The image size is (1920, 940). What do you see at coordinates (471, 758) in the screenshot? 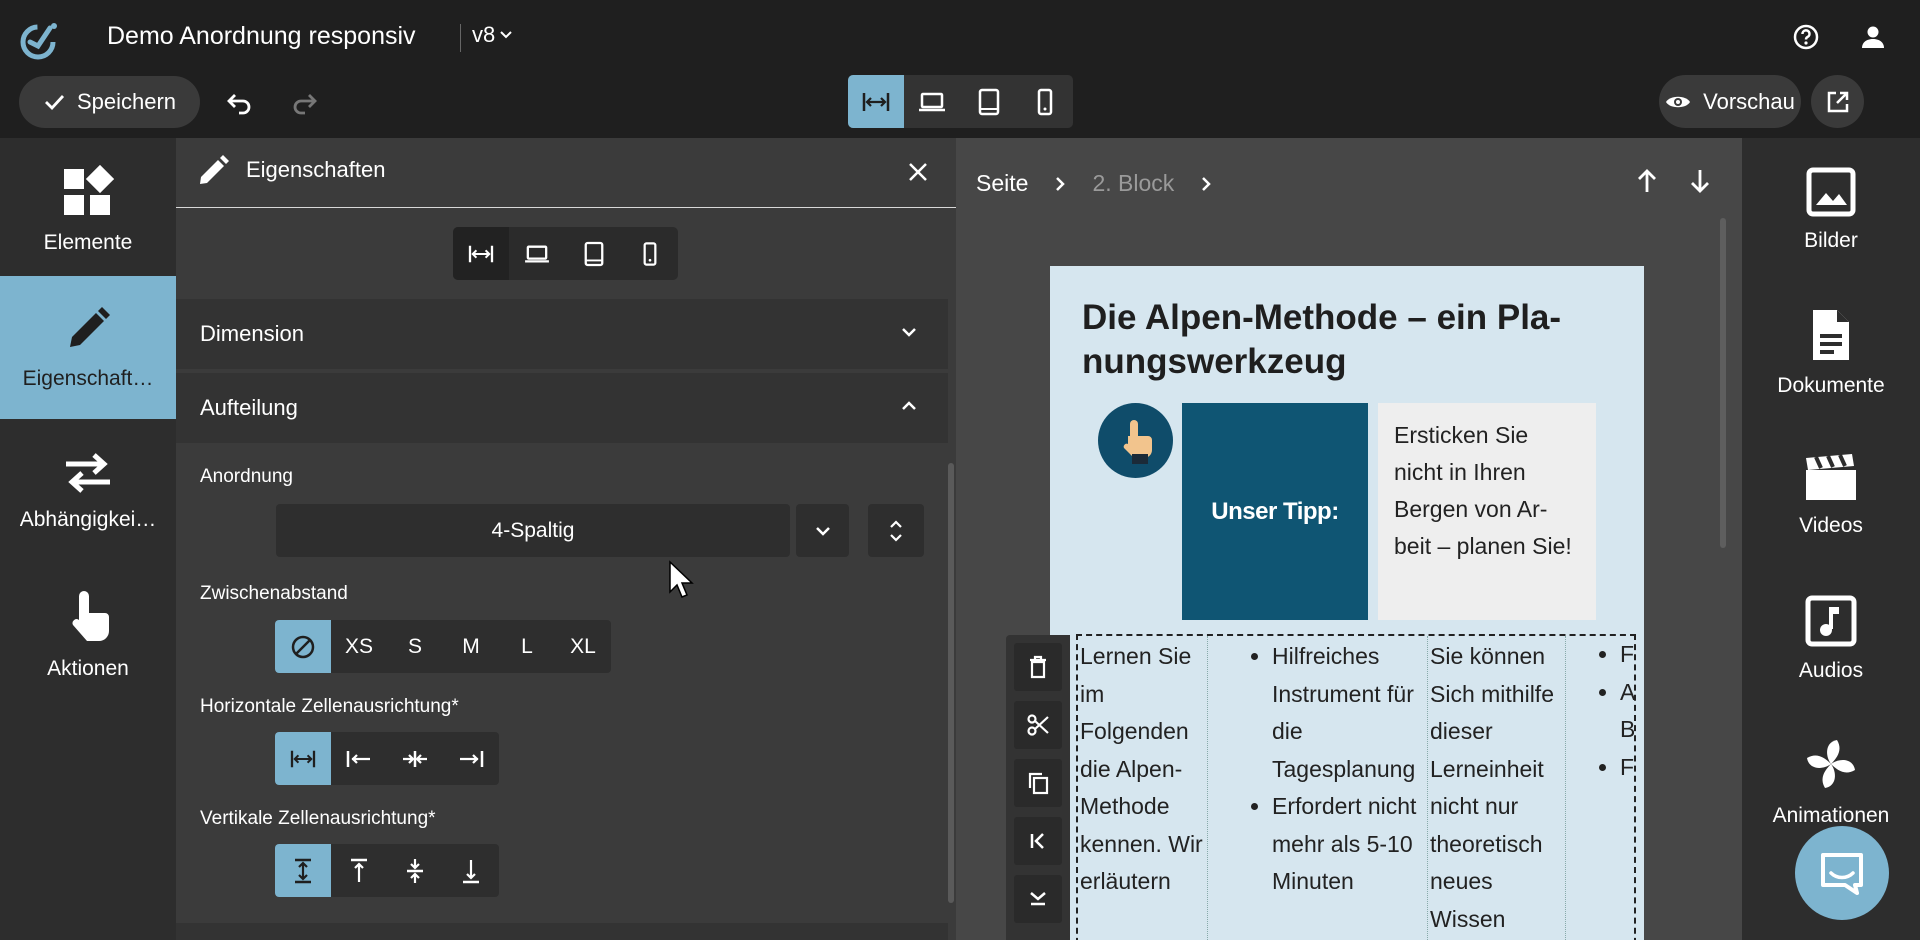
I see `align-right-icon` at bounding box center [471, 758].